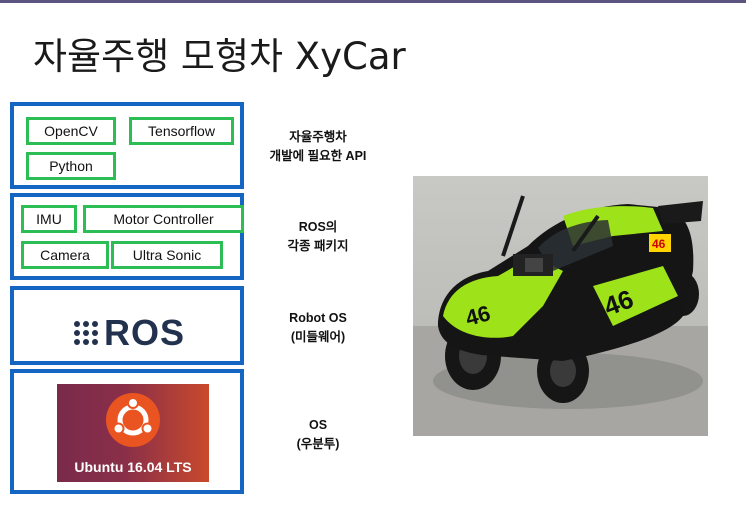  I want to click on layer-middleware: ROS, so click(127, 325).